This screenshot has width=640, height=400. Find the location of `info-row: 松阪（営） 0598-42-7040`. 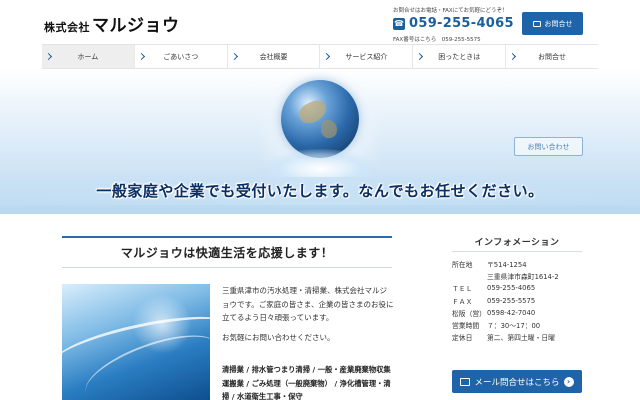

info-row: 松阪（営） 0598-42-7040 is located at coordinates (522, 313).